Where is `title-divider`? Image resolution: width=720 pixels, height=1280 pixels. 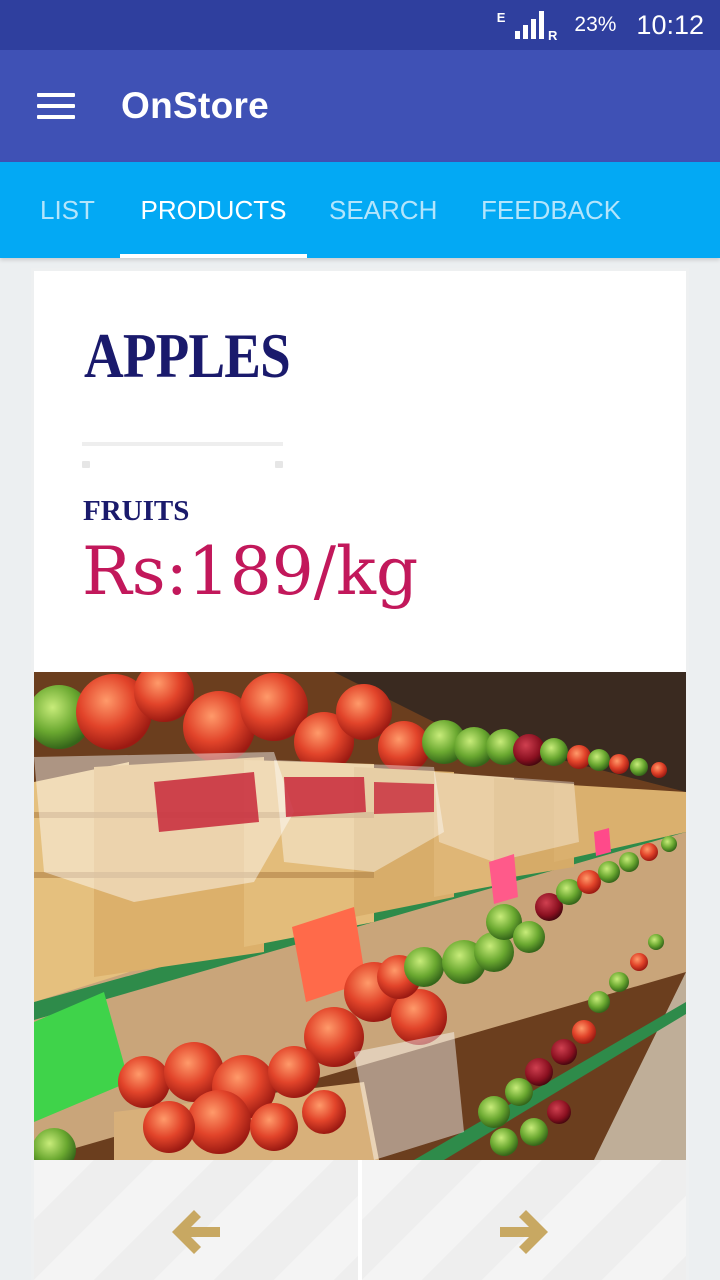
title-divider is located at coordinates (182, 444).